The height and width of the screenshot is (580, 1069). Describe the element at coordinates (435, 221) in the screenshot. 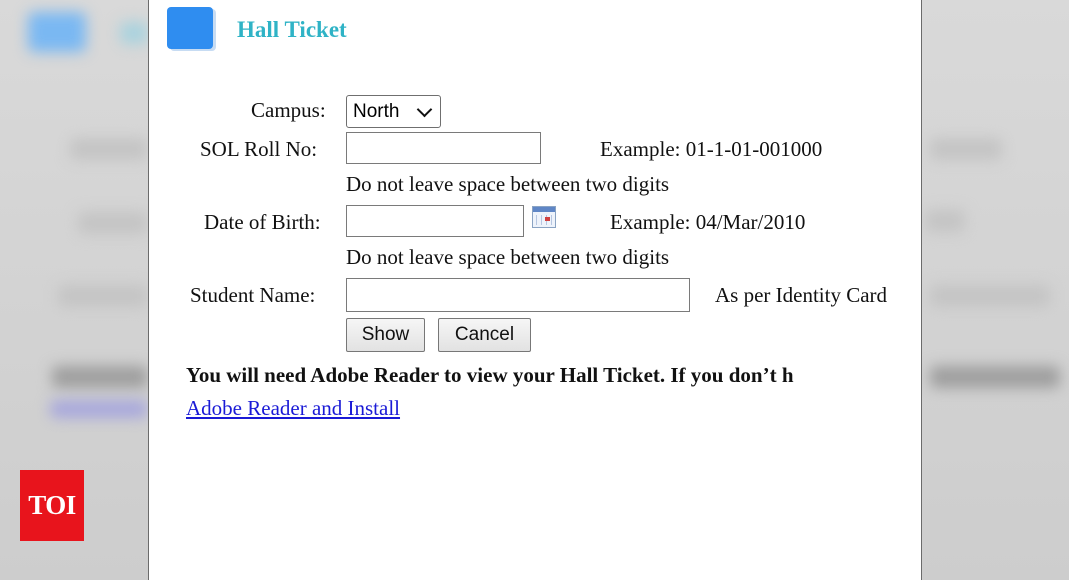

I see `dob-input` at that location.